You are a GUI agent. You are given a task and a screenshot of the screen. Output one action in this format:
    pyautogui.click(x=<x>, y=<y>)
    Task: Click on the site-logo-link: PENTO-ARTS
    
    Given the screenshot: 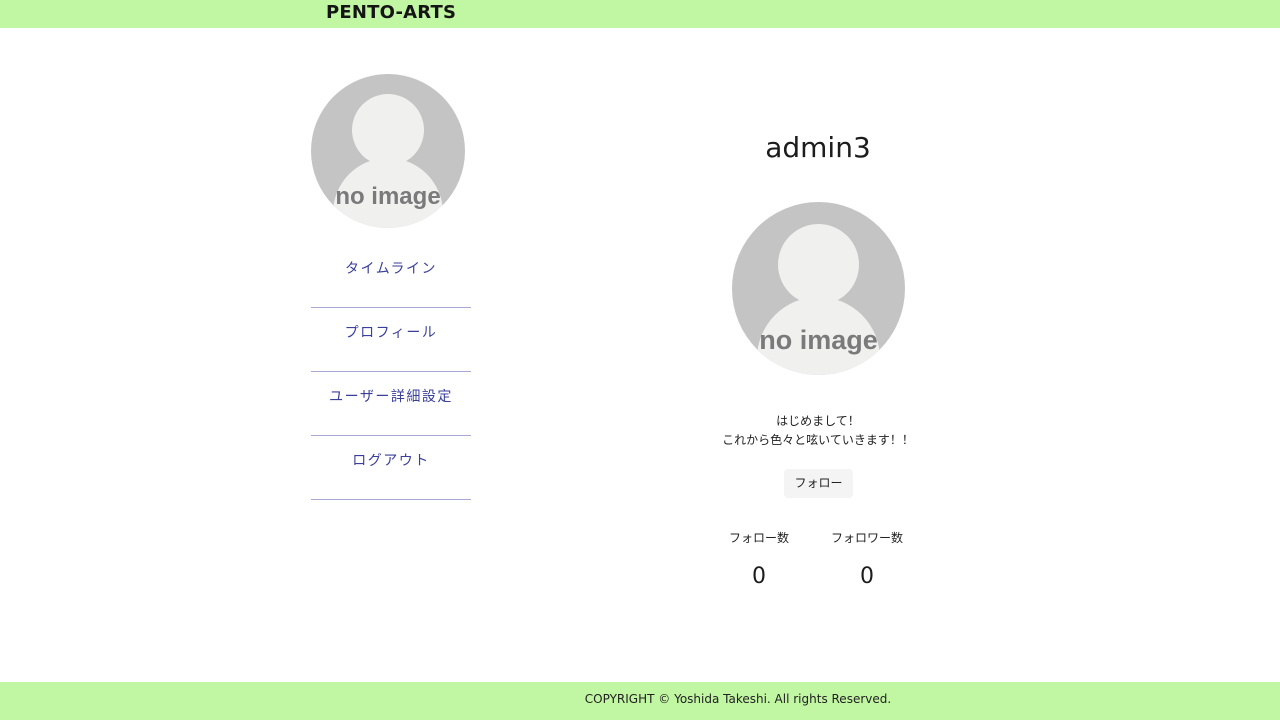 What is the action you would take?
    pyautogui.click(x=391, y=14)
    